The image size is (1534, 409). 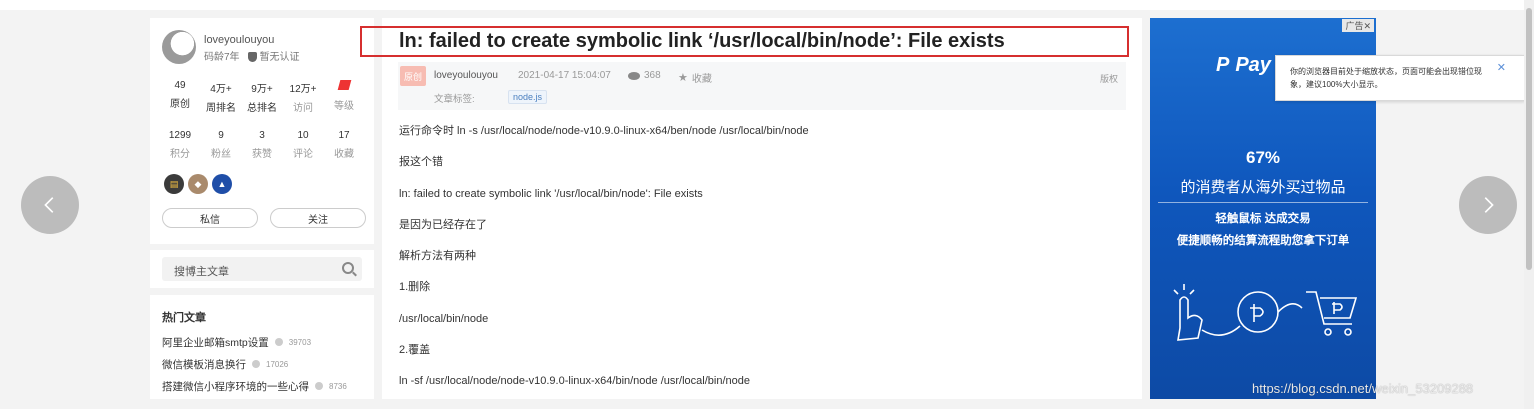 What do you see at coordinates (348, 268) in the screenshot?
I see `search-icon` at bounding box center [348, 268].